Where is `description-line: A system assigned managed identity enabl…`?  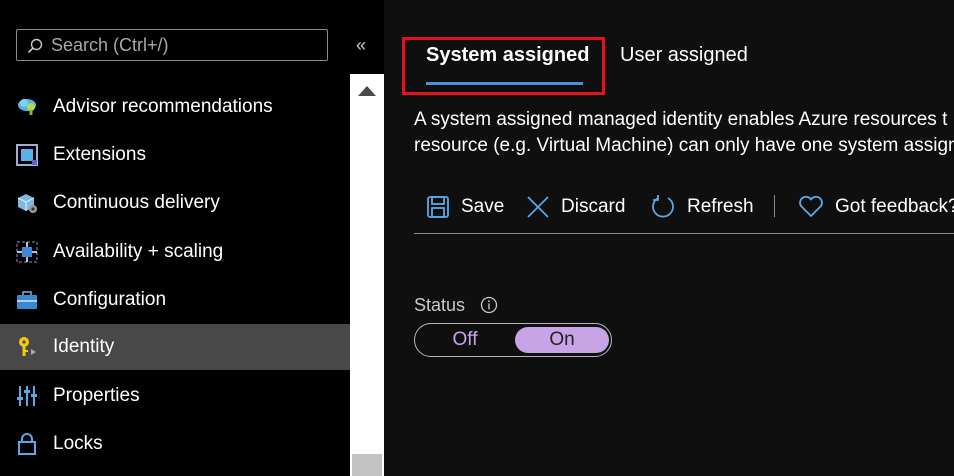 description-line: A system assigned managed identity enabl… is located at coordinates (681, 119).